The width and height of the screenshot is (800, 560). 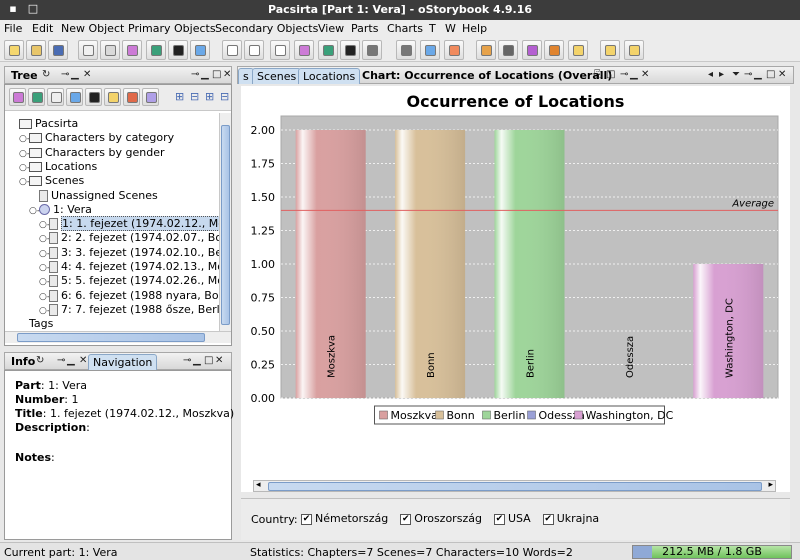 What do you see at coordinates (111, 337) in the screenshot?
I see `scrollbar-thumb` at bounding box center [111, 337].